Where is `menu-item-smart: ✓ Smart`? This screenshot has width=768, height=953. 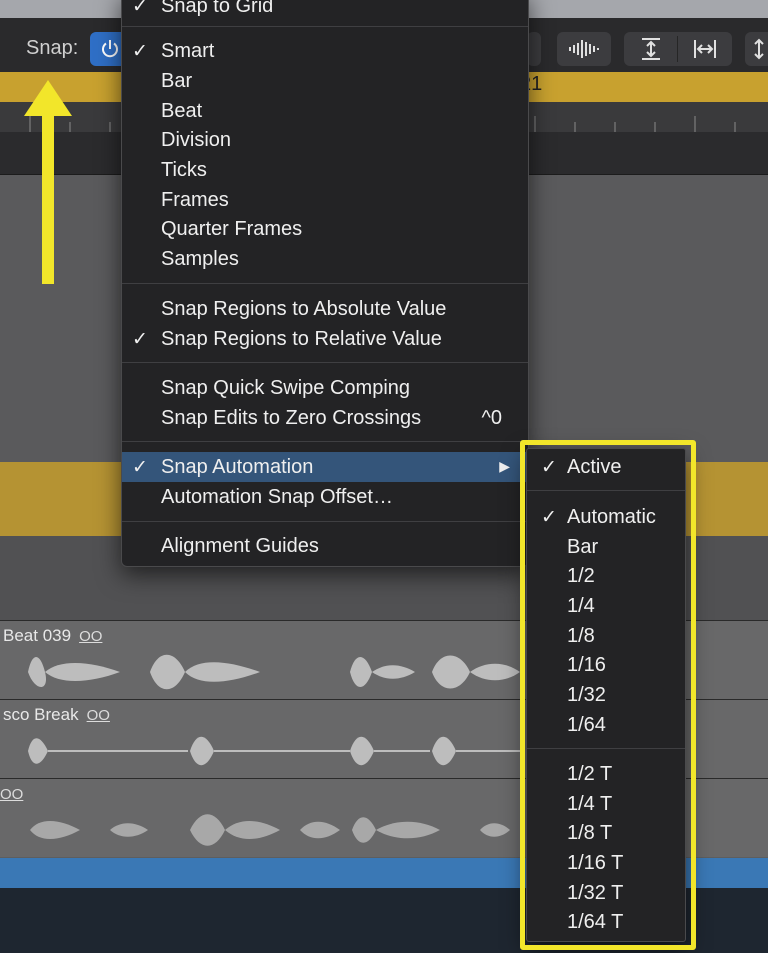 menu-item-smart: ✓ Smart is located at coordinates (325, 51).